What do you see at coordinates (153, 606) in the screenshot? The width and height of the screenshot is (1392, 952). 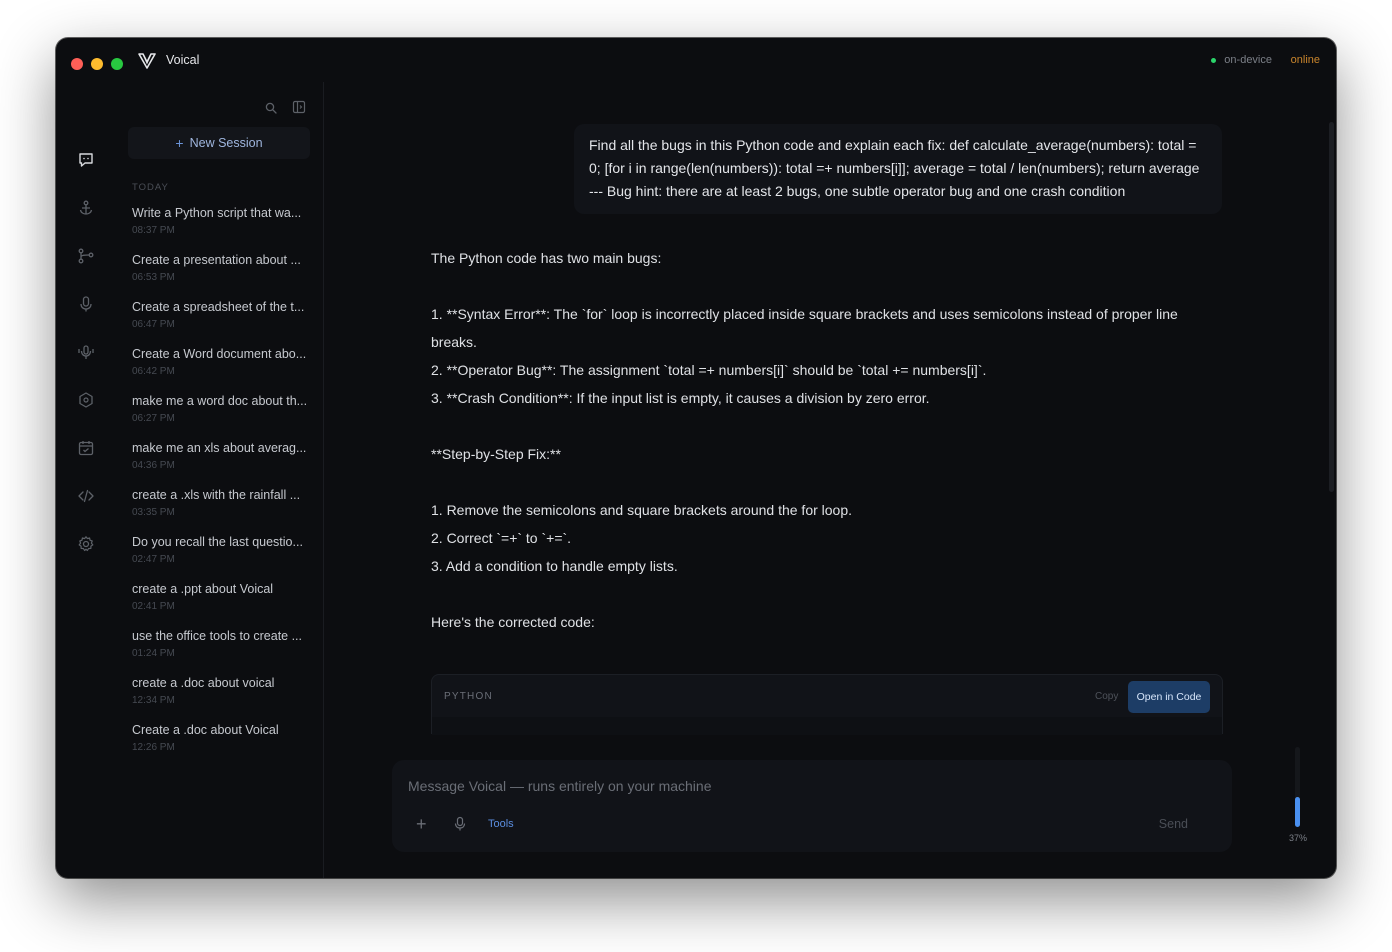 I see `session-time: 02:41 PM` at bounding box center [153, 606].